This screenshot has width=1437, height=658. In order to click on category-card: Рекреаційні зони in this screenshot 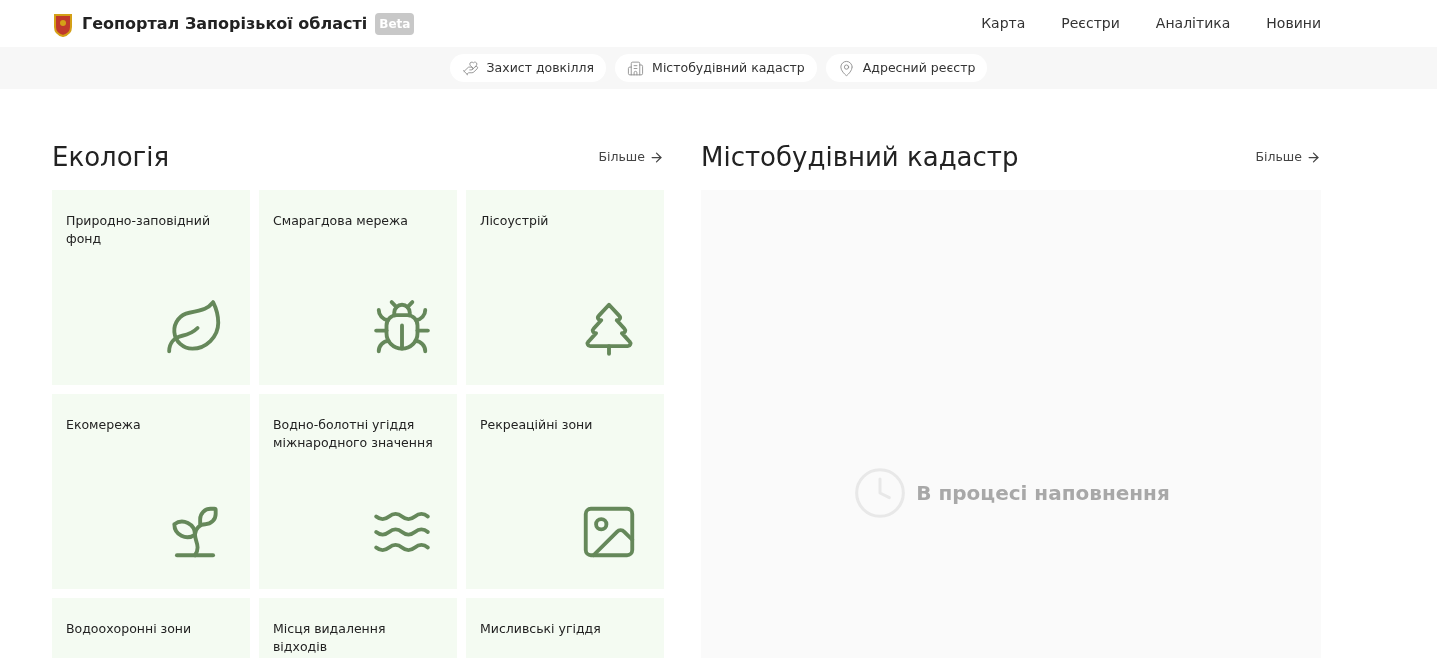, I will do `click(565, 491)`.